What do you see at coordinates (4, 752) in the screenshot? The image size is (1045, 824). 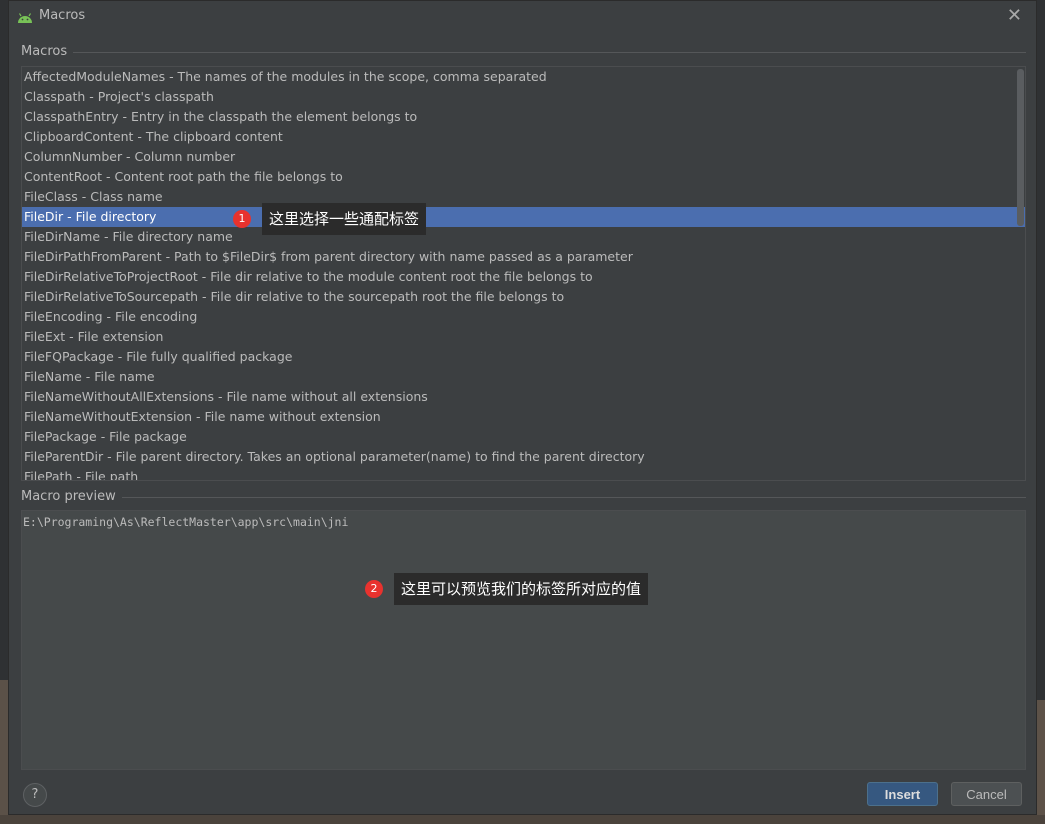 I see `background-ide-left-bottom` at bounding box center [4, 752].